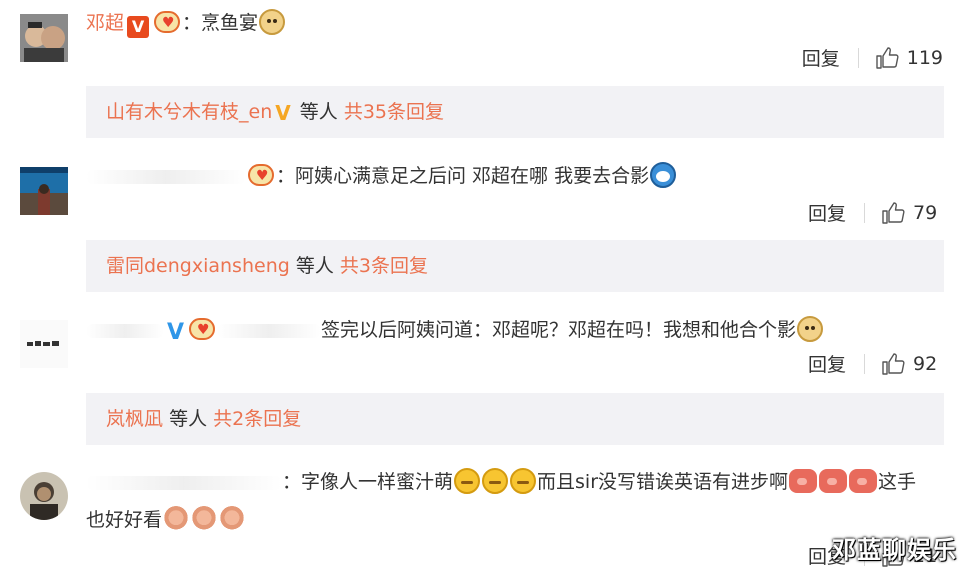 This screenshot has width=967, height=573. Describe the element at coordinates (875, 212) in the screenshot. I see `comment-actions: 回复 79` at that location.